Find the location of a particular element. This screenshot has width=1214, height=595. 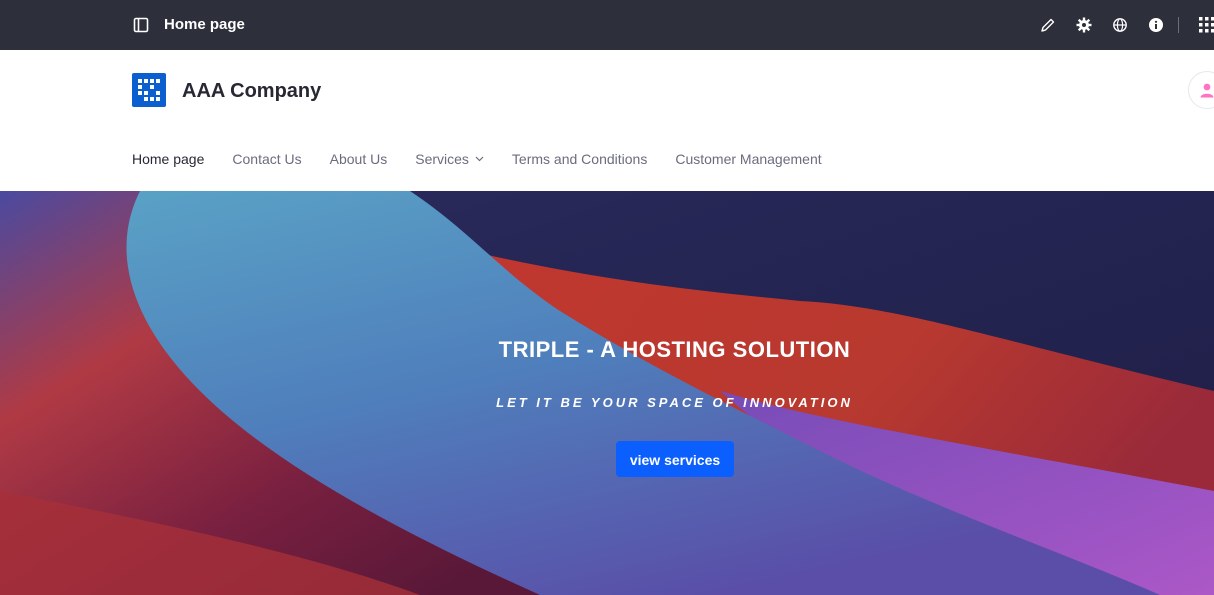

admin-control-bar: Home page is located at coordinates (607, 25).